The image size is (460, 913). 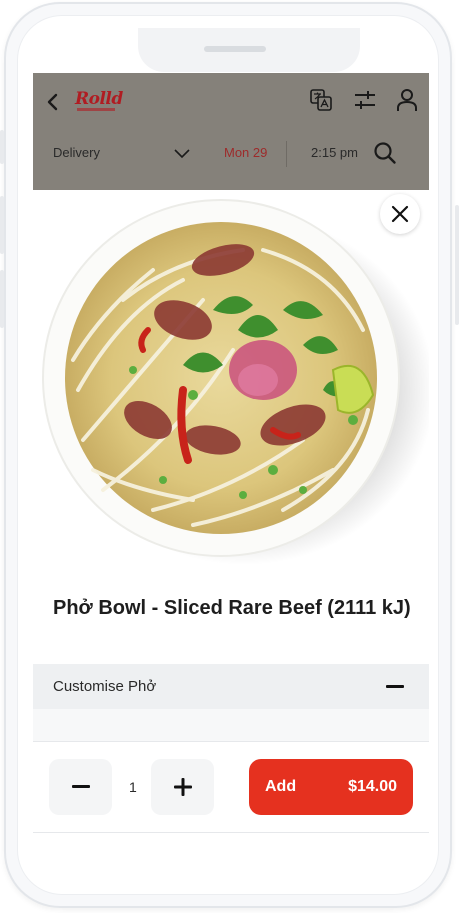 I want to click on translate-icon, so click(x=321, y=100).